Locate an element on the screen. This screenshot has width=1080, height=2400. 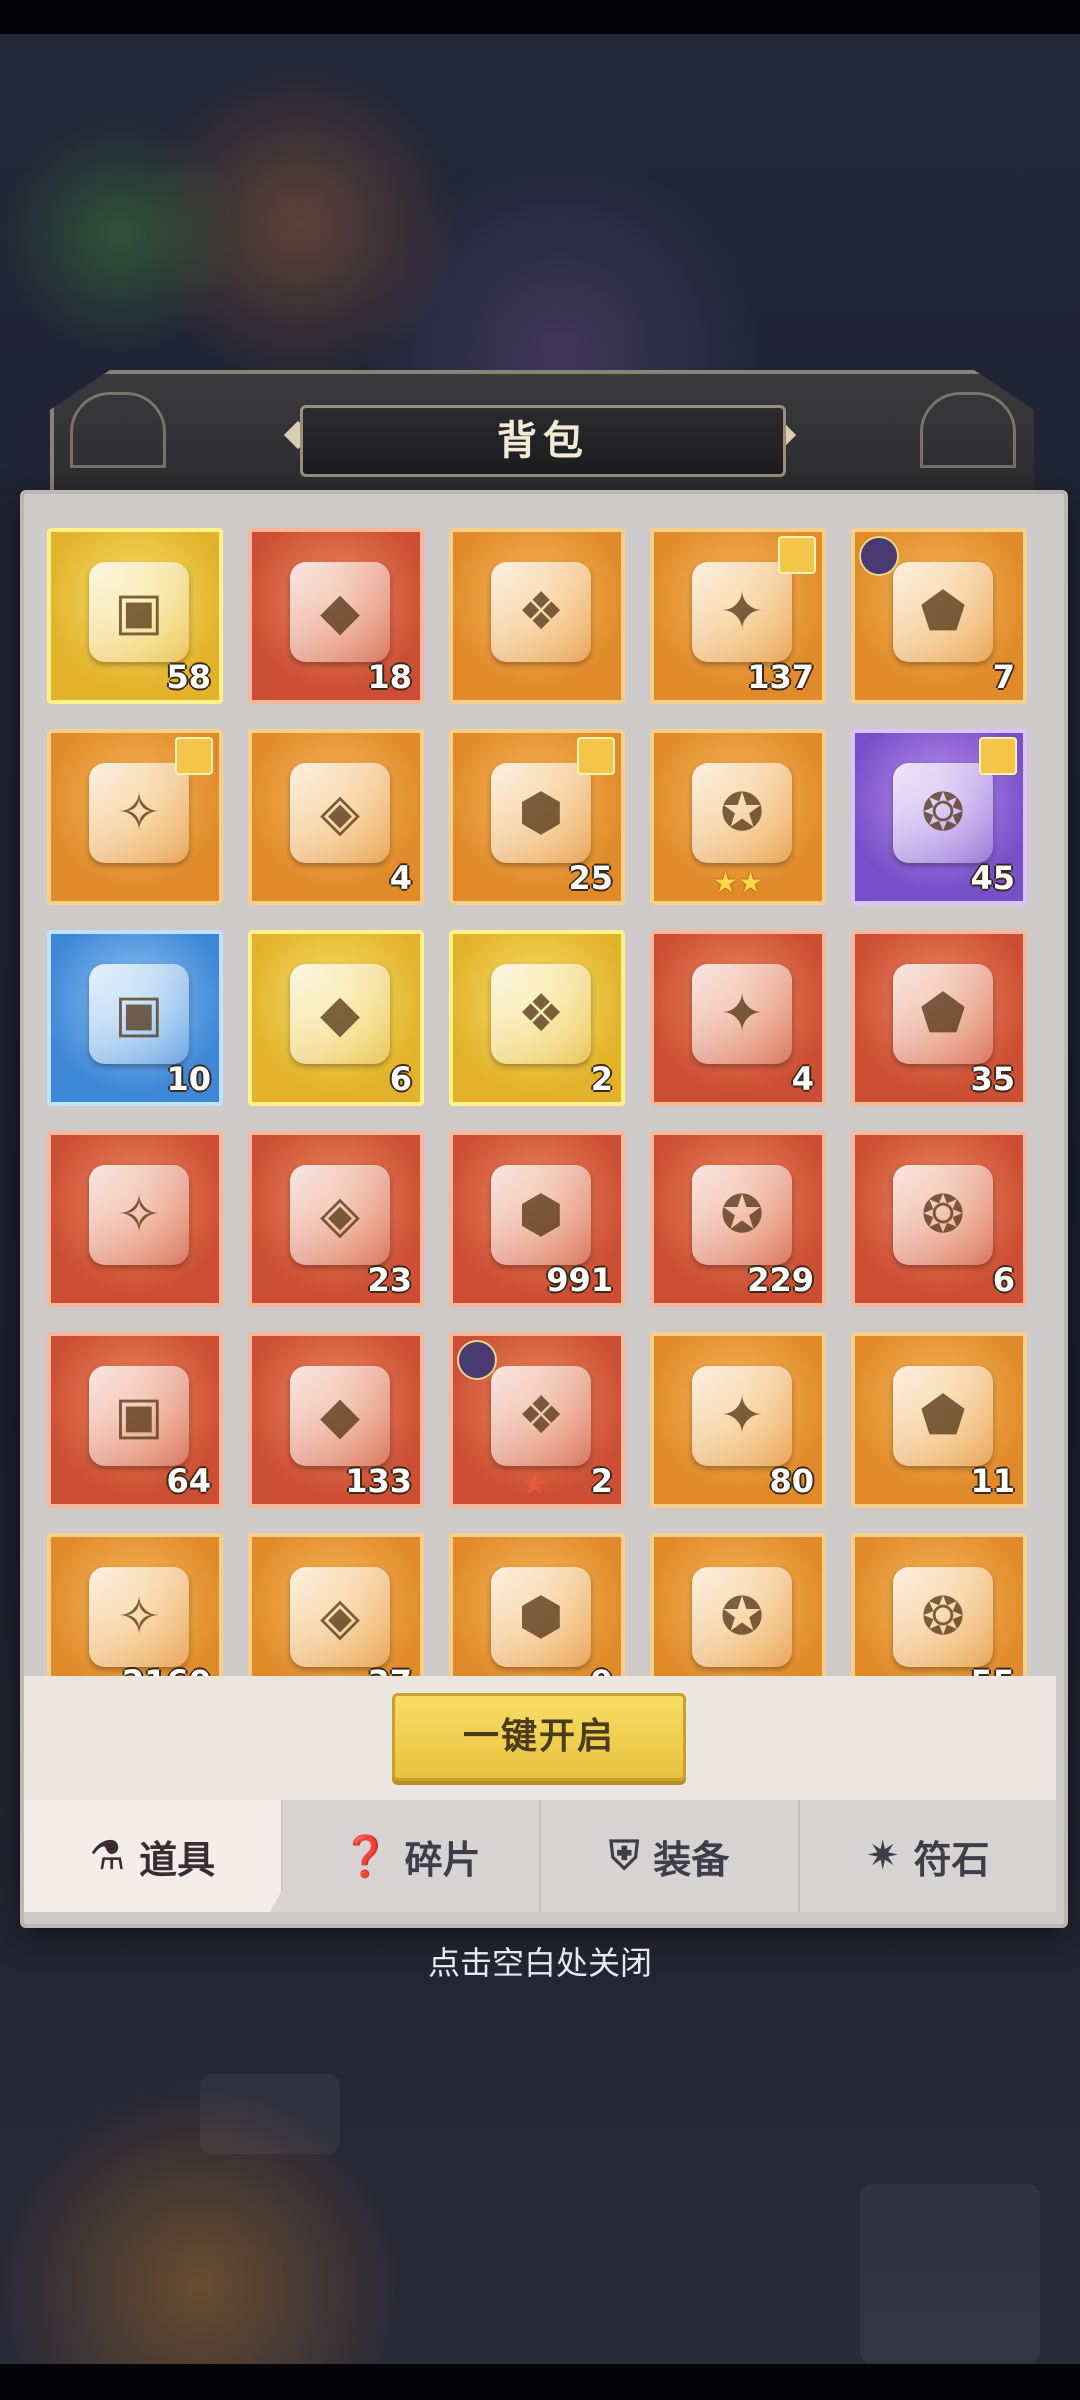
item-slot: ✪ is located at coordinates (738, 1604).